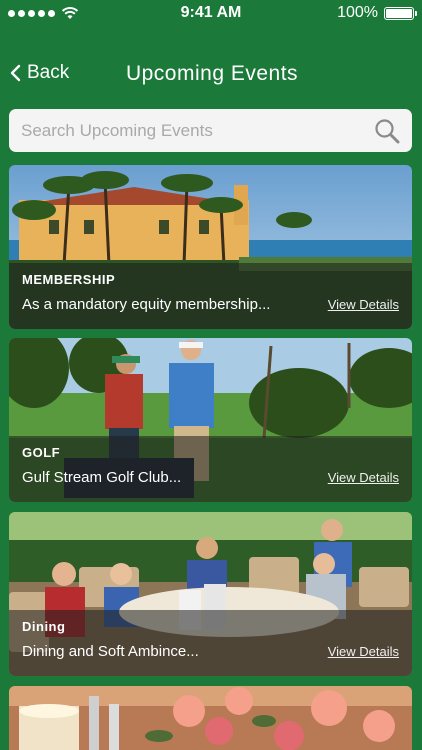  I want to click on battery-icon, so click(400, 13).